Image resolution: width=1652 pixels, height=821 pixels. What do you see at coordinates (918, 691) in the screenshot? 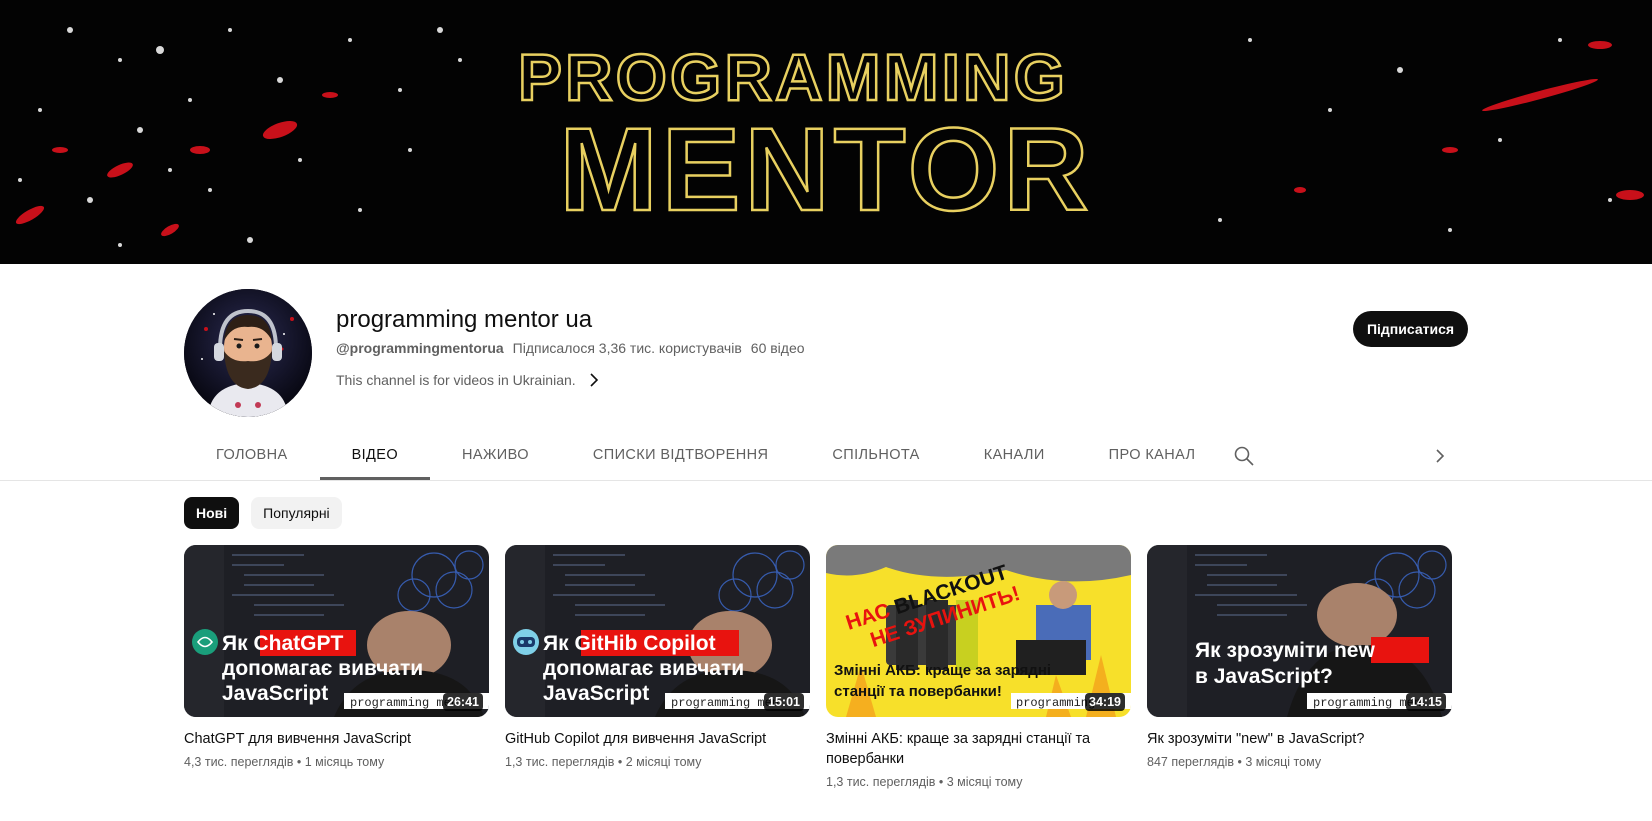
I see `thumb-text-4: станції та повербанки!` at bounding box center [918, 691].